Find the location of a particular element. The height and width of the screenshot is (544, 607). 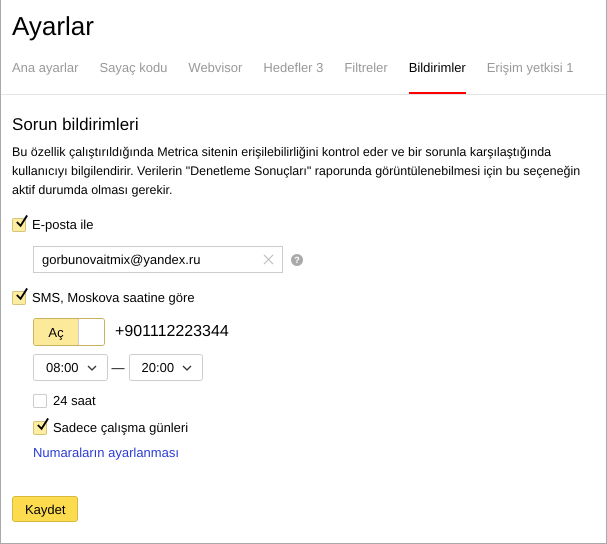

description: Bu özellik çalıştırıldığında Metrica sitenin erişilebilirliğini kontrol eder ve bir sorunla karşılaştığında kullanıcıyı bilgilendirir. Verilerin "Denetleme Sonuçları" raporunda görüntülenebilmesi için bu seçeneğin aktif durumda olması gerekir. is located at coordinates (297, 171).